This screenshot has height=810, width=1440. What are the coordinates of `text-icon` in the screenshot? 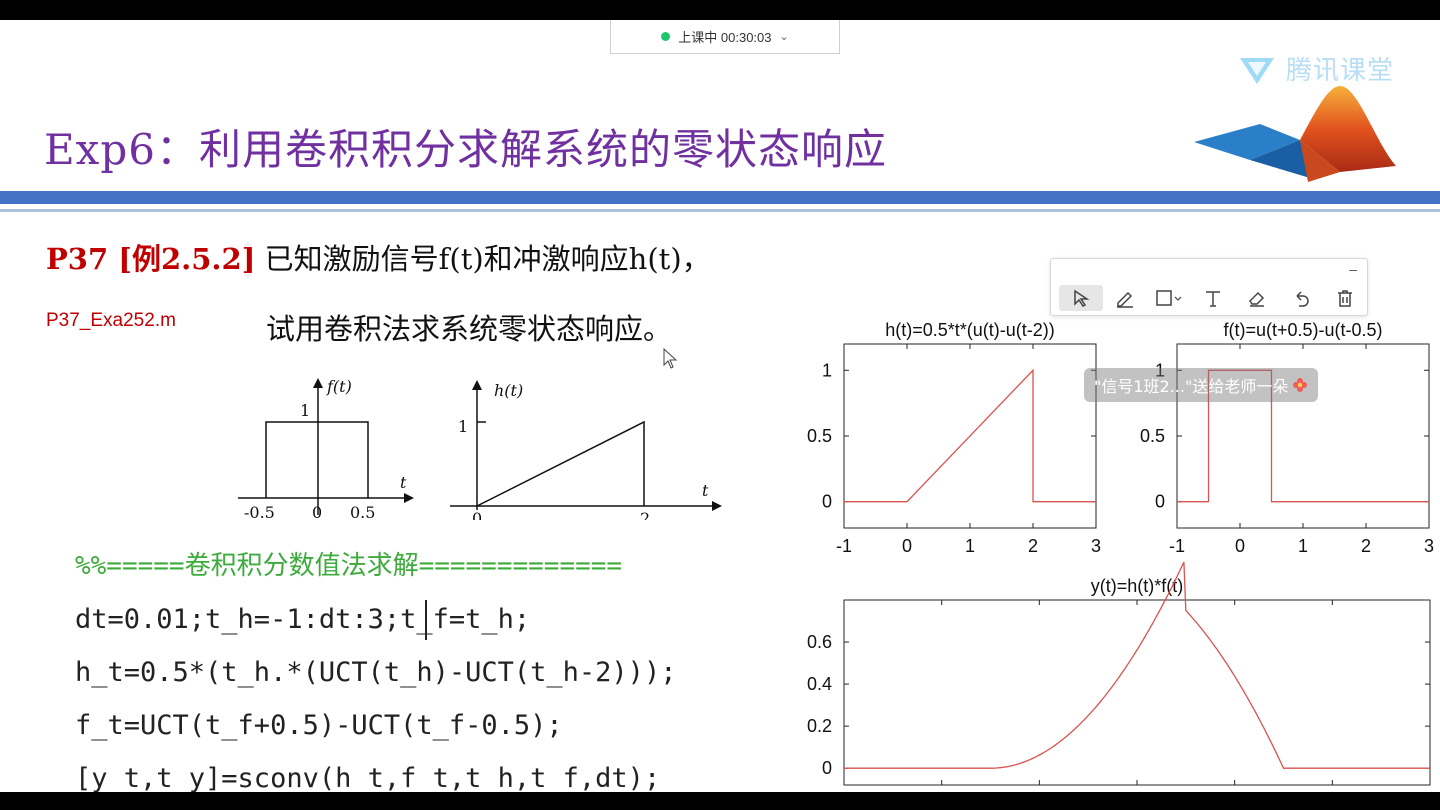 It's located at (1213, 299).